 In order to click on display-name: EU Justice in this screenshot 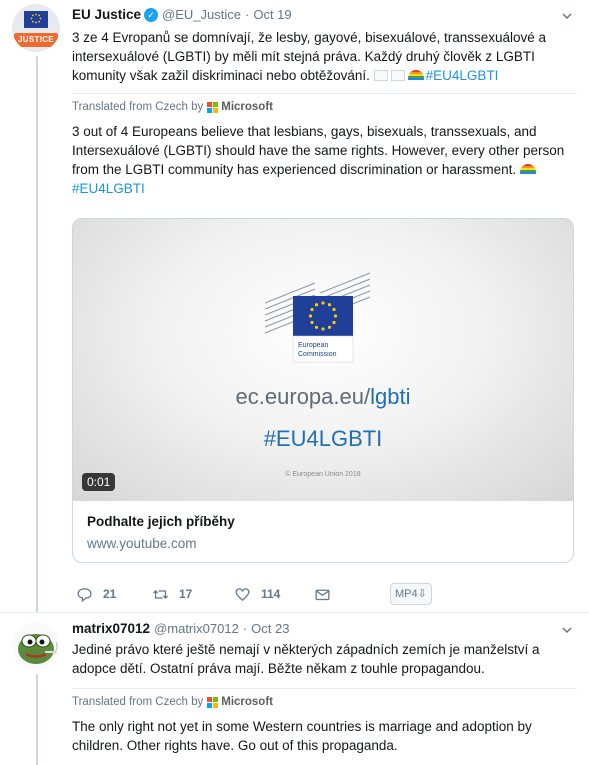, I will do `click(106, 15)`.